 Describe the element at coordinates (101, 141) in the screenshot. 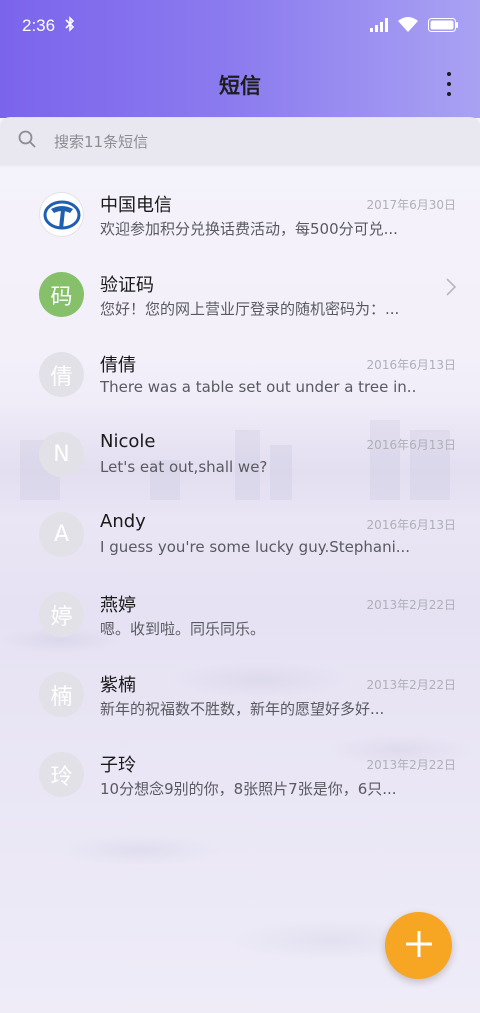

I see `search-input: 搜索11条短信` at that location.